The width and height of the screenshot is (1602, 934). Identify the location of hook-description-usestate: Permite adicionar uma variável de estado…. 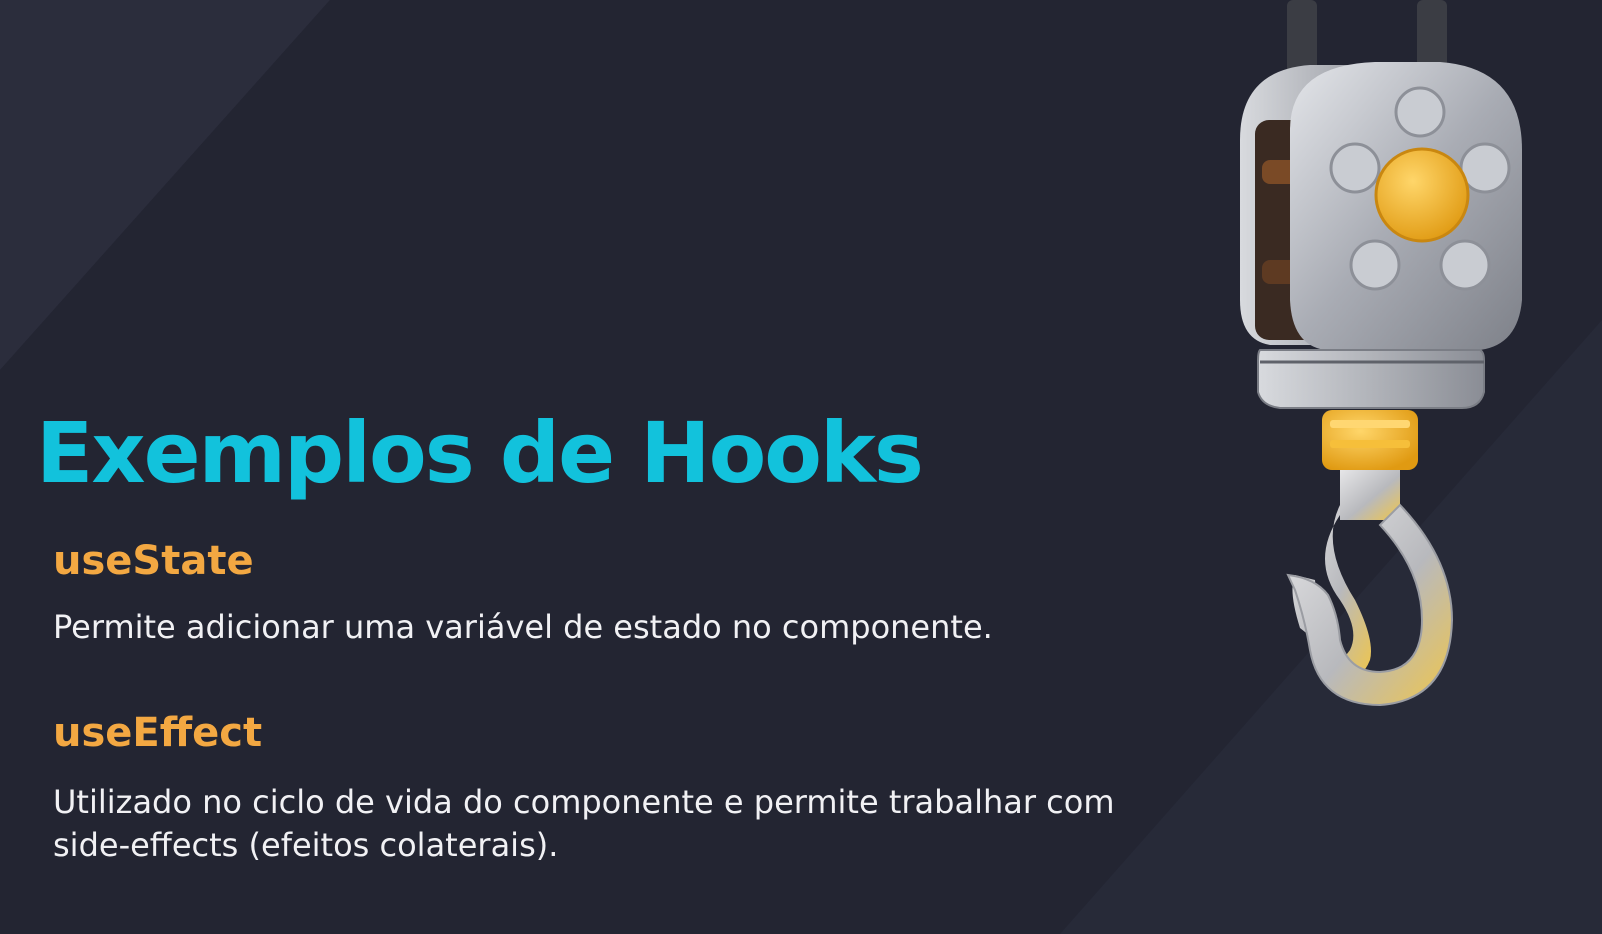
(523, 627).